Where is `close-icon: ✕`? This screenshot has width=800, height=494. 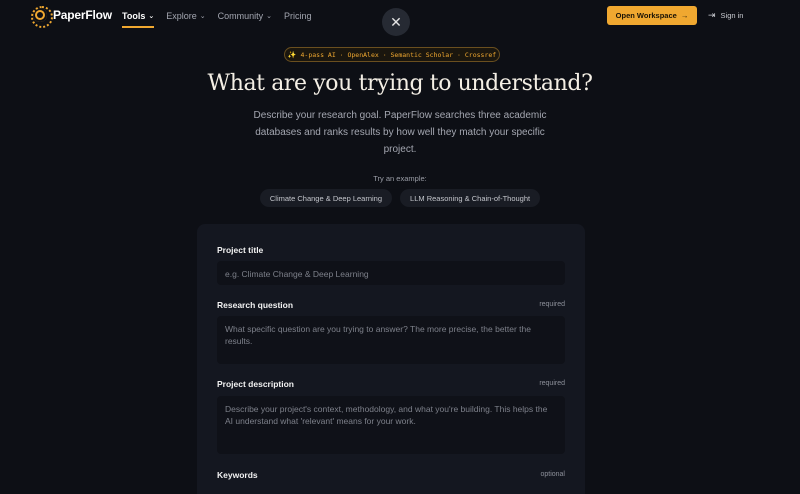 close-icon: ✕ is located at coordinates (396, 21).